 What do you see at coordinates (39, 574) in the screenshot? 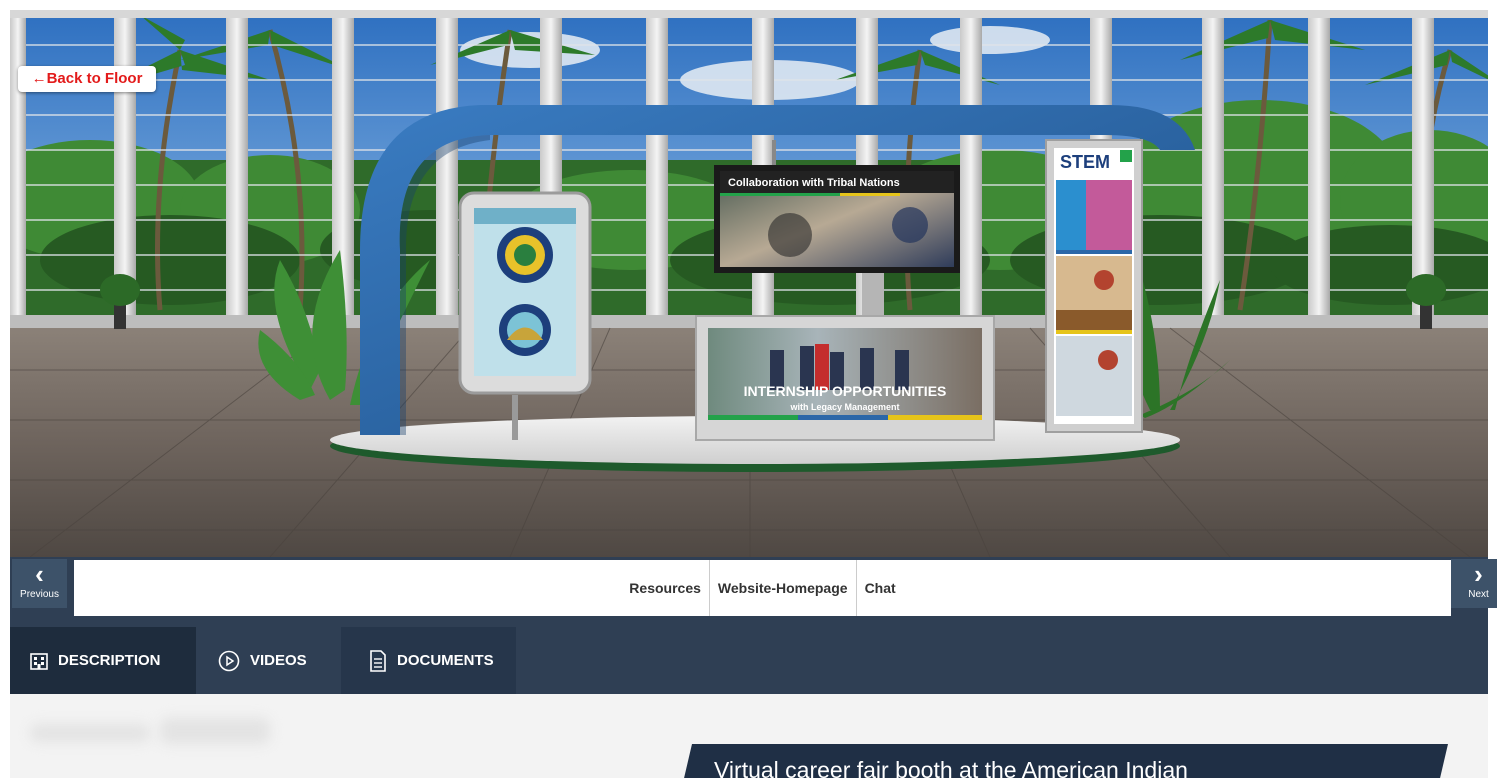
I see `chevron-left-icon: ‹` at bounding box center [39, 574].